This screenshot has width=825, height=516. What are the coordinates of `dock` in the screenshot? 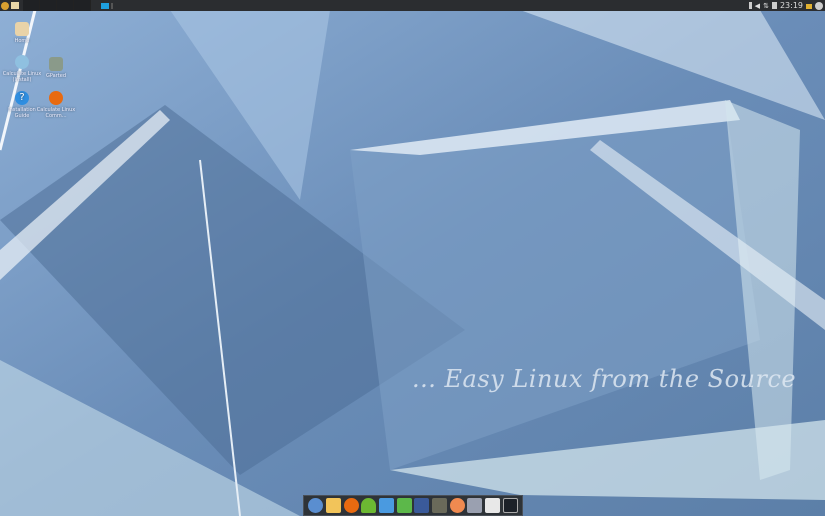 It's located at (413, 505).